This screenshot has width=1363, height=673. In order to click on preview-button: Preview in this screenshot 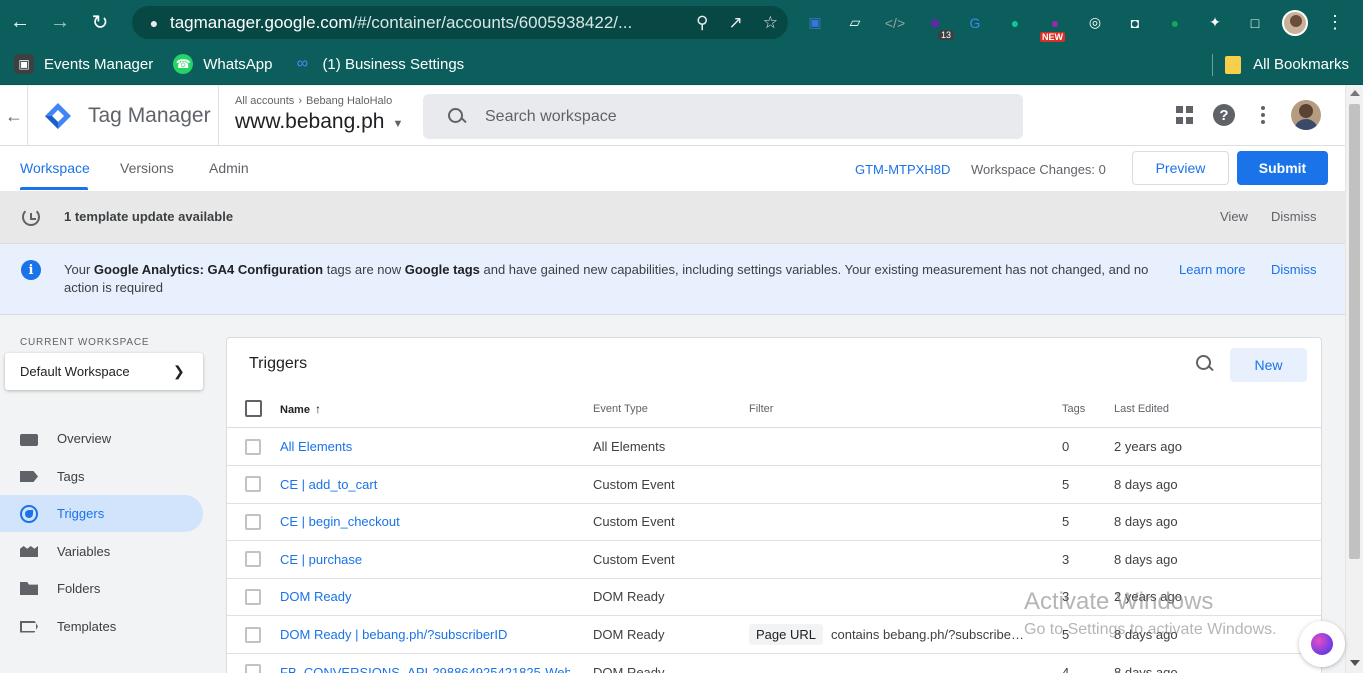, I will do `click(1180, 168)`.